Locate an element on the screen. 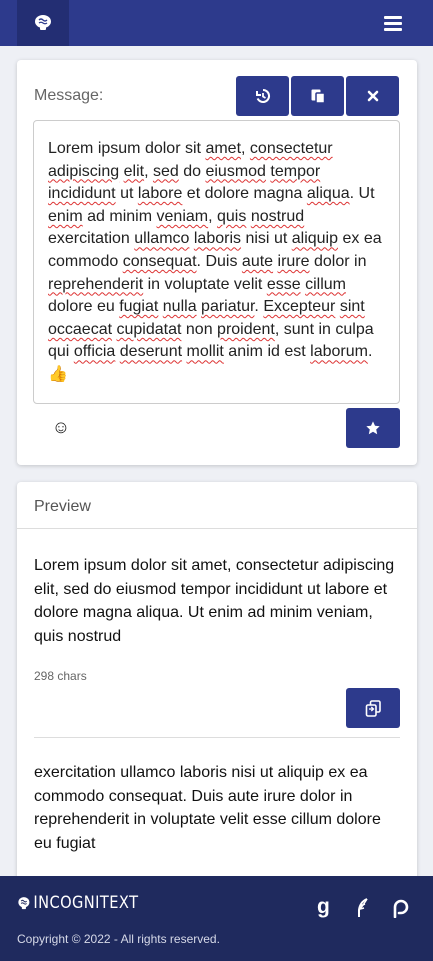 Image resolution: width=433 pixels, height=961 pixels. feather-link is located at coordinates (363, 908).